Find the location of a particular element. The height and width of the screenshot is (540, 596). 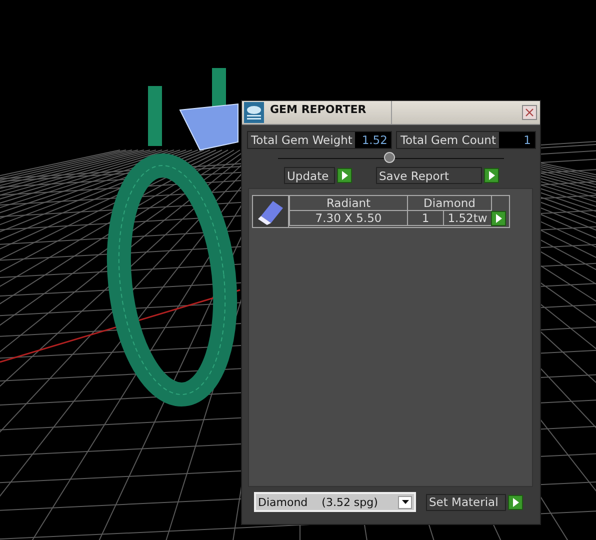

close-icon is located at coordinates (529, 112).